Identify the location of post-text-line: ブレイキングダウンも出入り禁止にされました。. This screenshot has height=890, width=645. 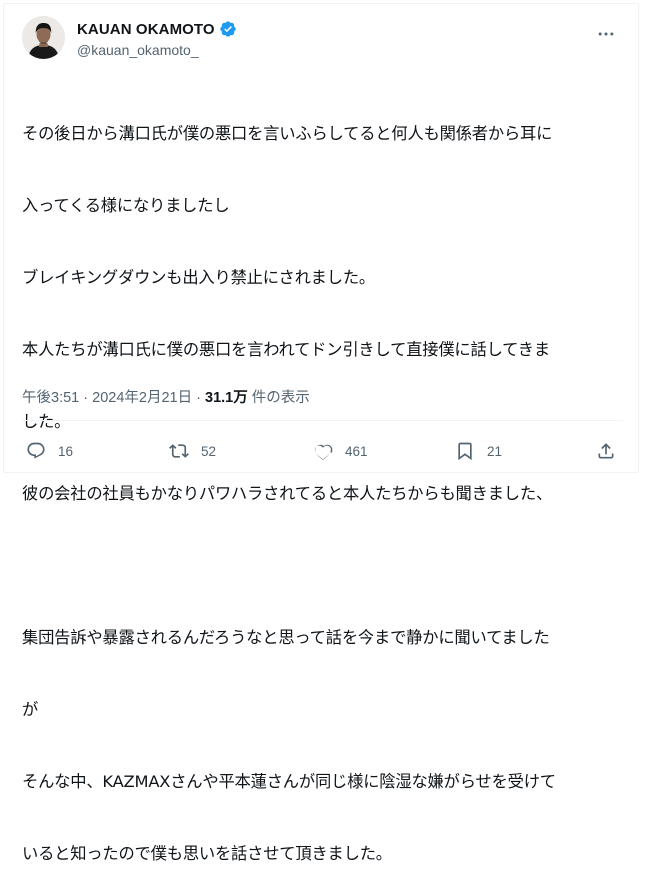
(198, 277).